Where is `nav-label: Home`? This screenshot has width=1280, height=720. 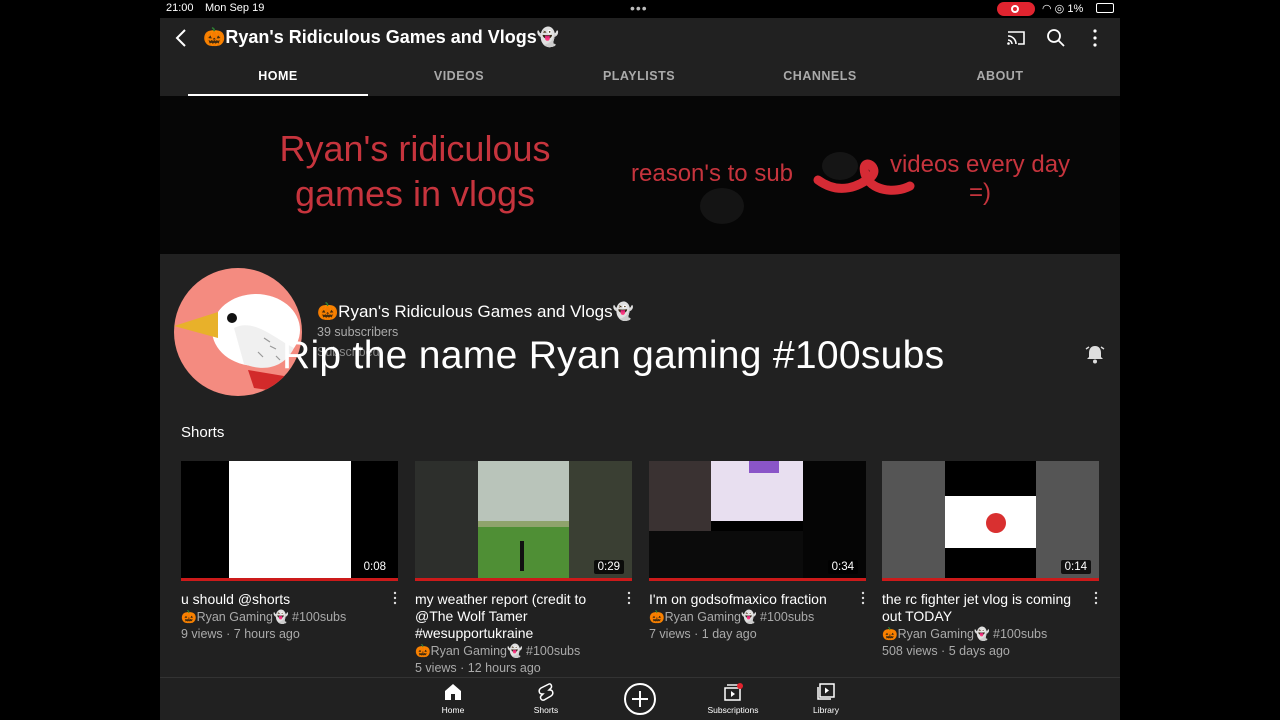
nav-label: Home is located at coordinates (453, 710).